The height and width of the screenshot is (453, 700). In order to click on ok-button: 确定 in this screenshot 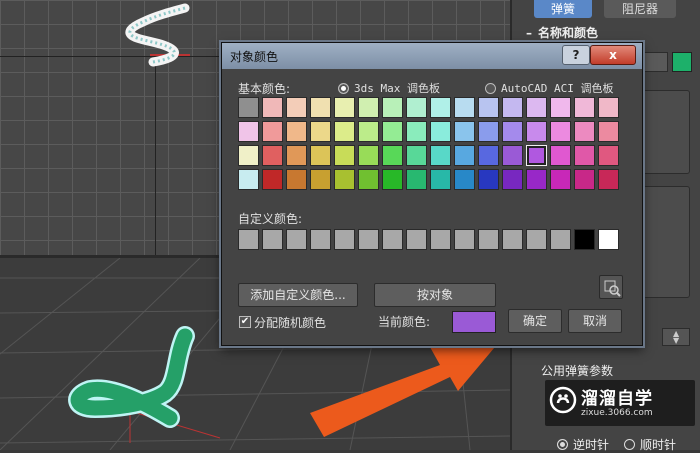, I will do `click(535, 321)`.